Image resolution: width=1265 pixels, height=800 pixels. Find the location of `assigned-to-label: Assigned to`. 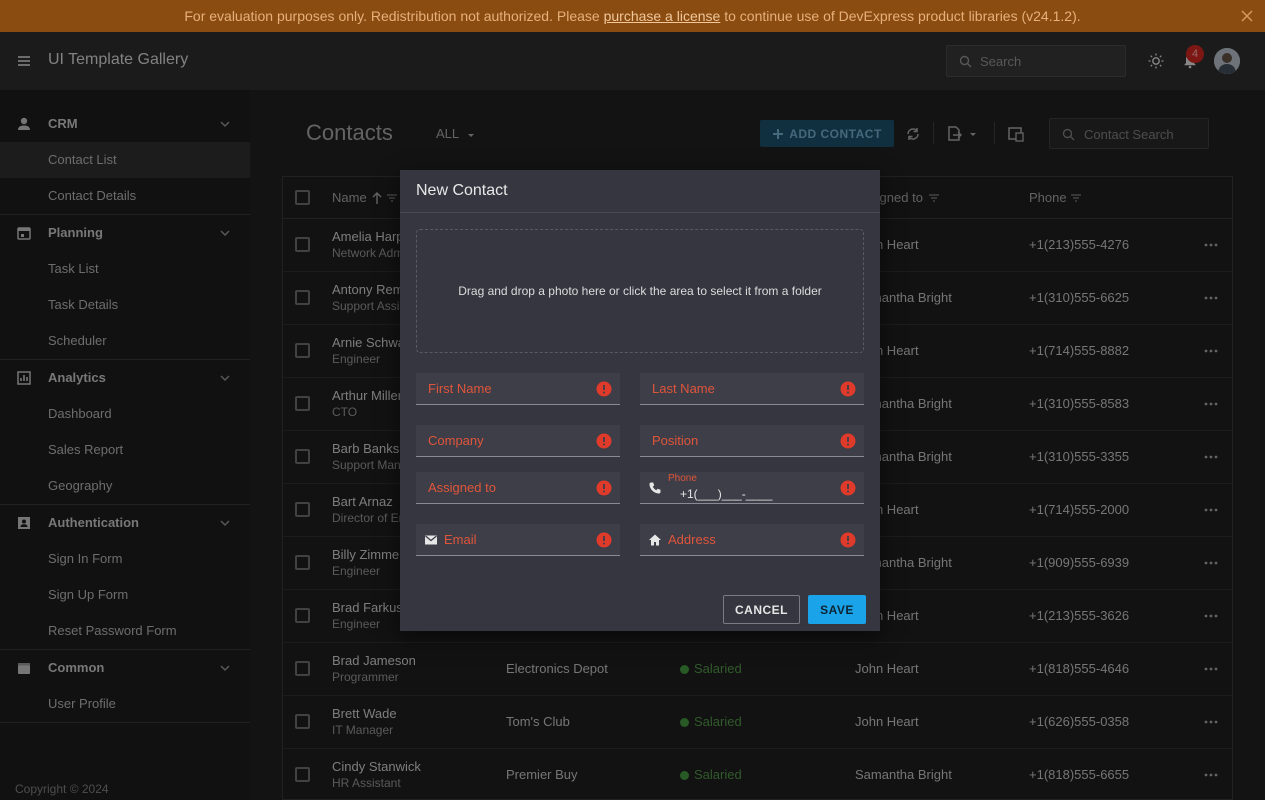

assigned-to-label: Assigned to is located at coordinates (462, 487).